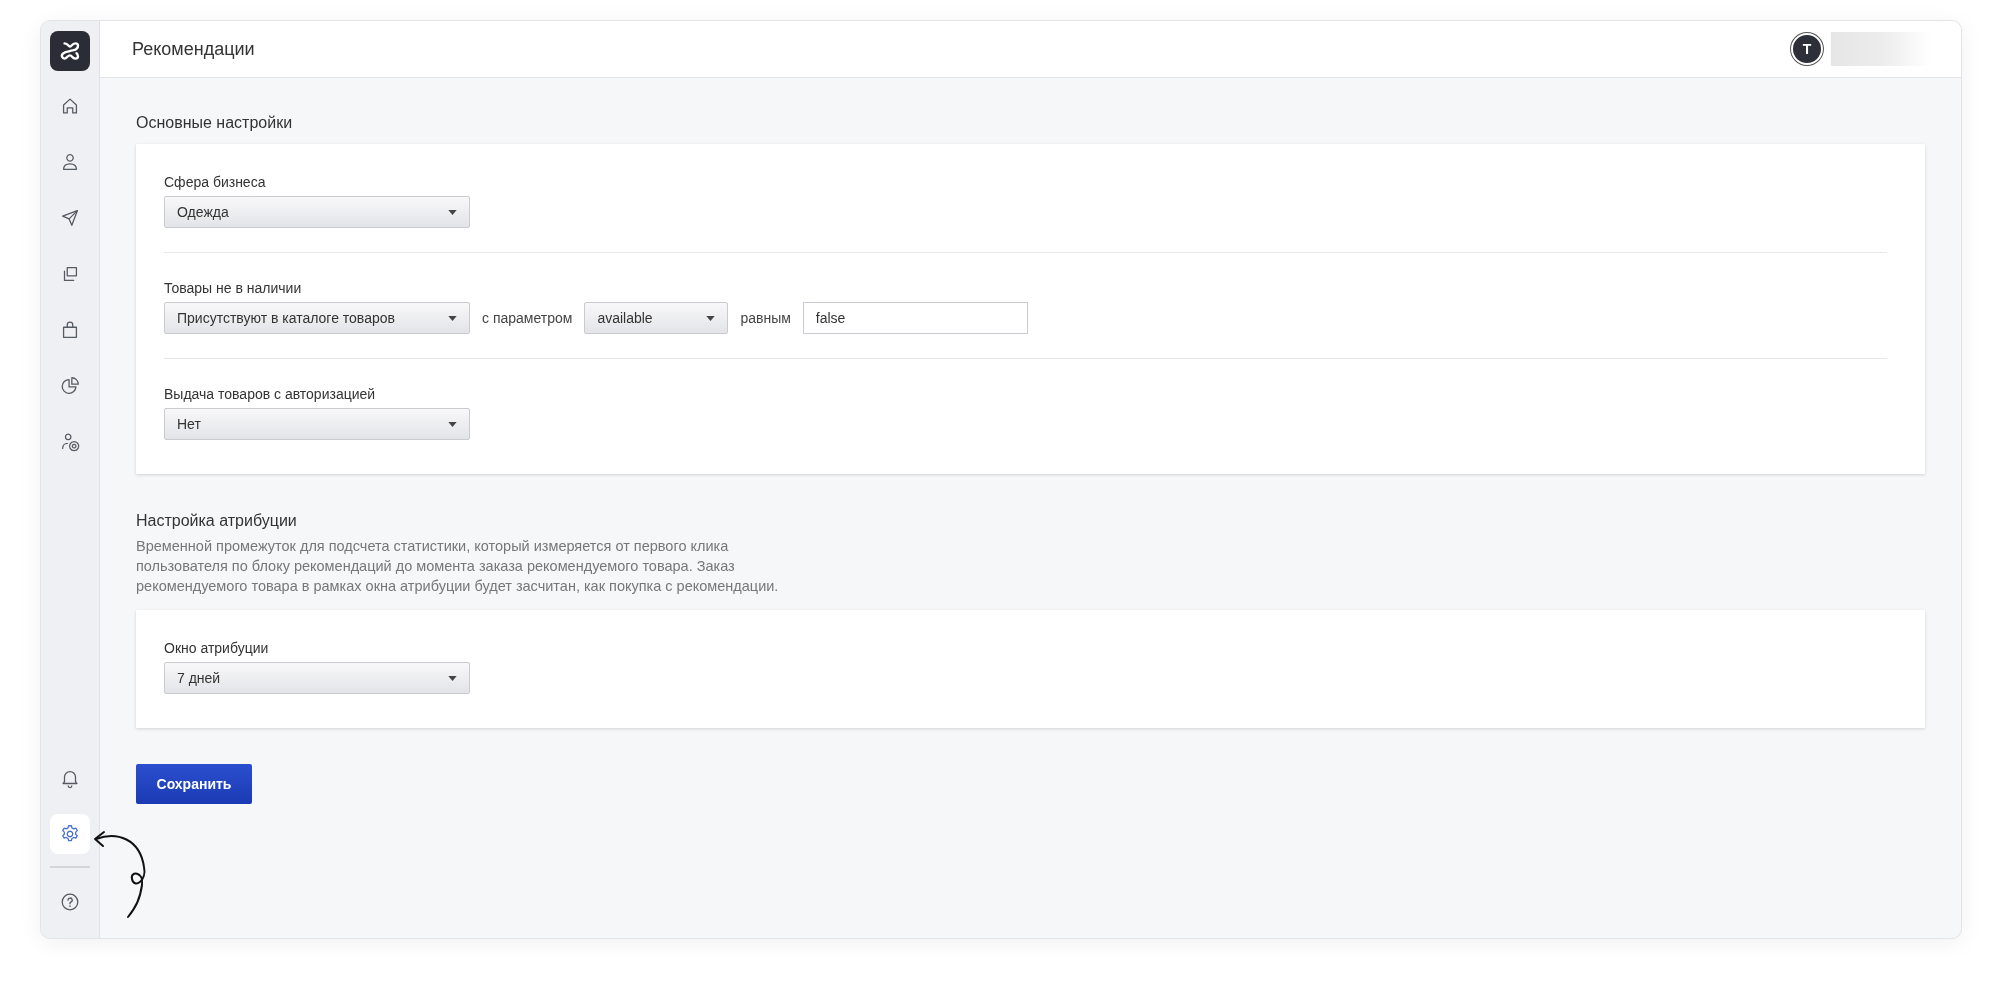  I want to click on field-label: Окно атрибуции, so click(217, 648).